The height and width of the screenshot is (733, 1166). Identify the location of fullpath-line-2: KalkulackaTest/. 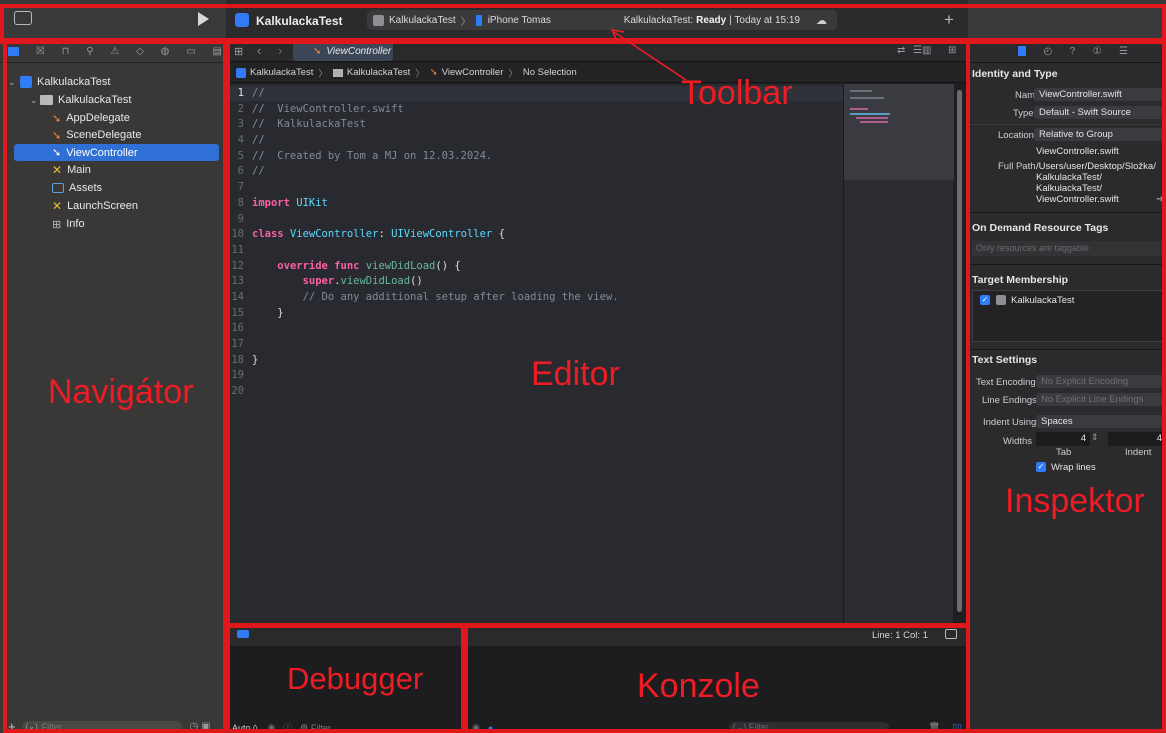
(1069, 177).